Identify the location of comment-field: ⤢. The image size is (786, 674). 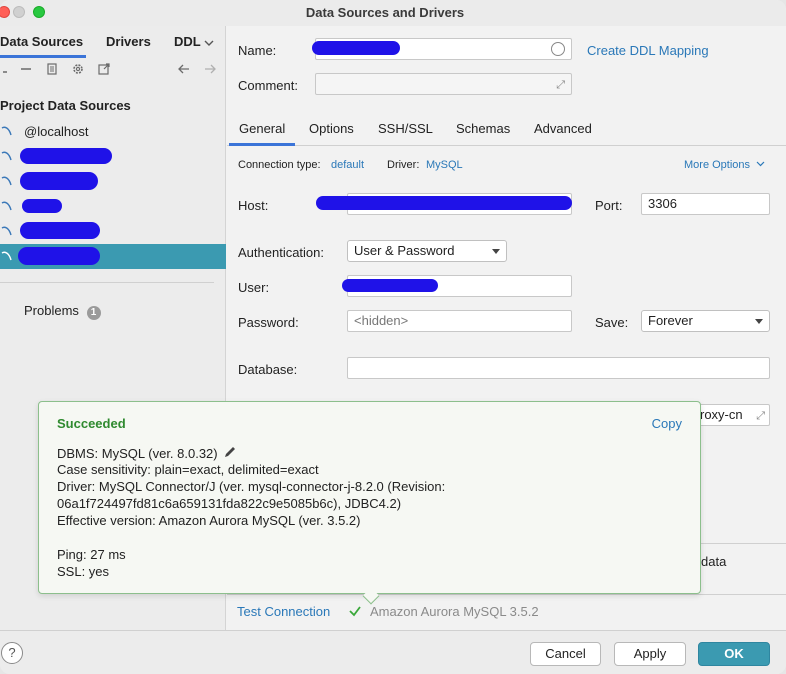
(443, 84).